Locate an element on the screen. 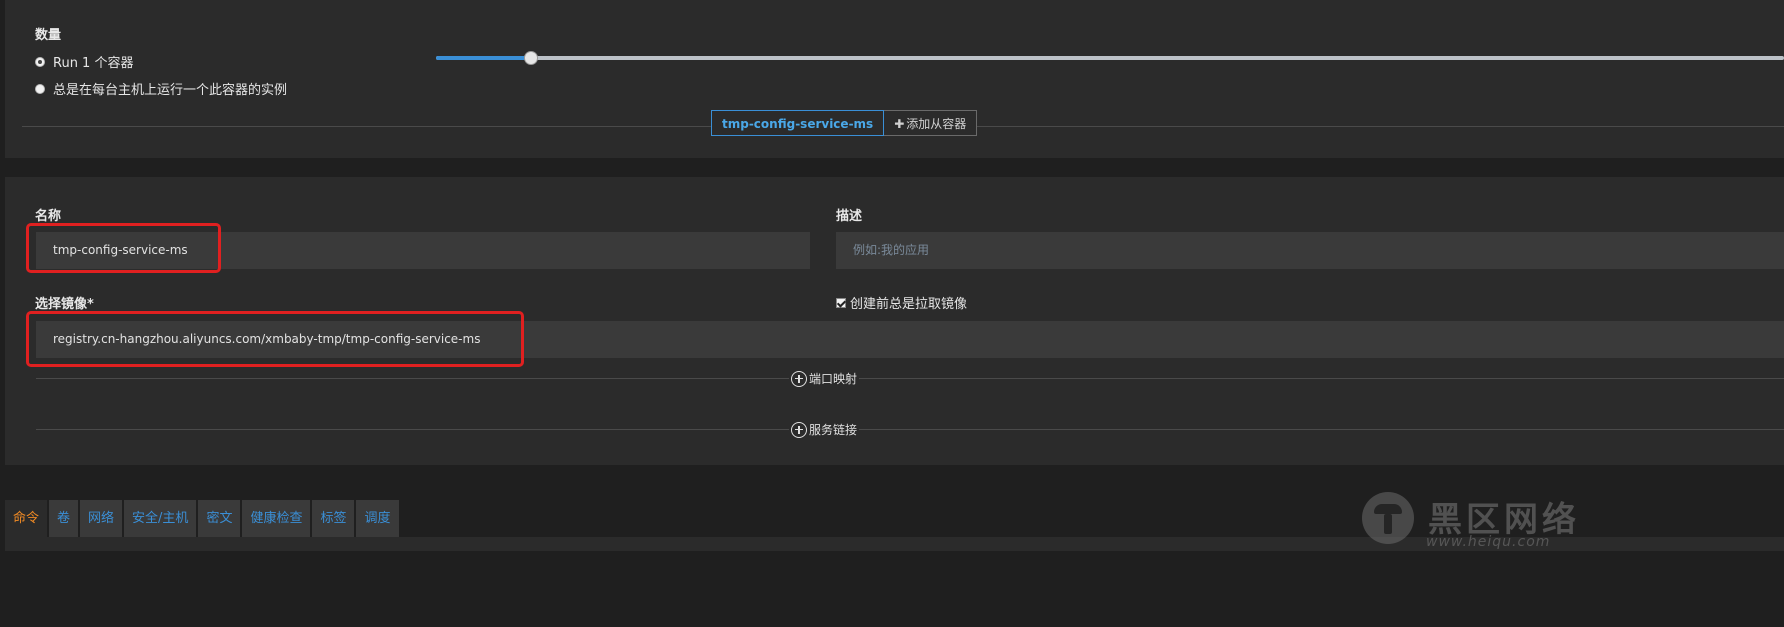 Image resolution: width=1784 pixels, height=627 pixels. container-tabs: tmp-config-service-ms ✚ 添加从容器 is located at coordinates (844, 123).